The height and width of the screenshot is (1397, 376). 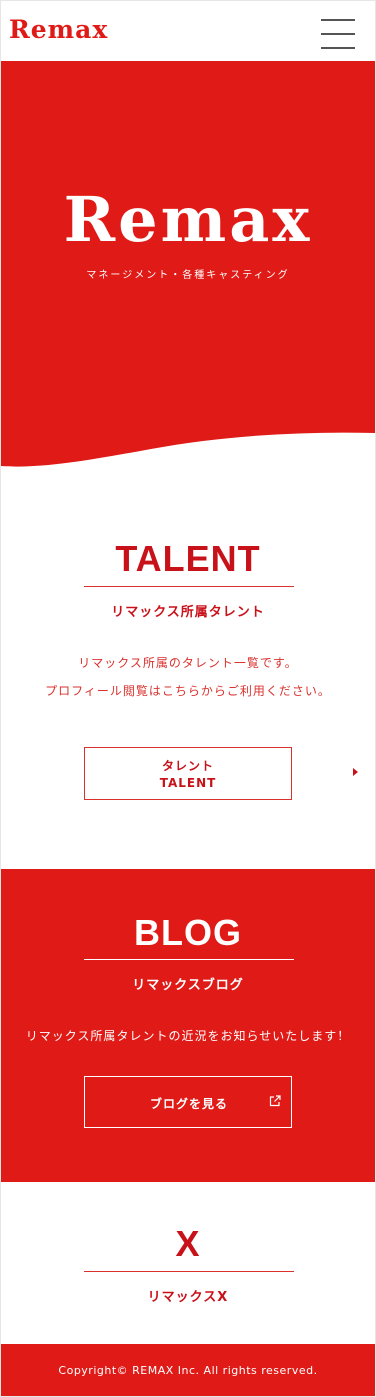 I want to click on site-logo: Remax, so click(x=58, y=29).